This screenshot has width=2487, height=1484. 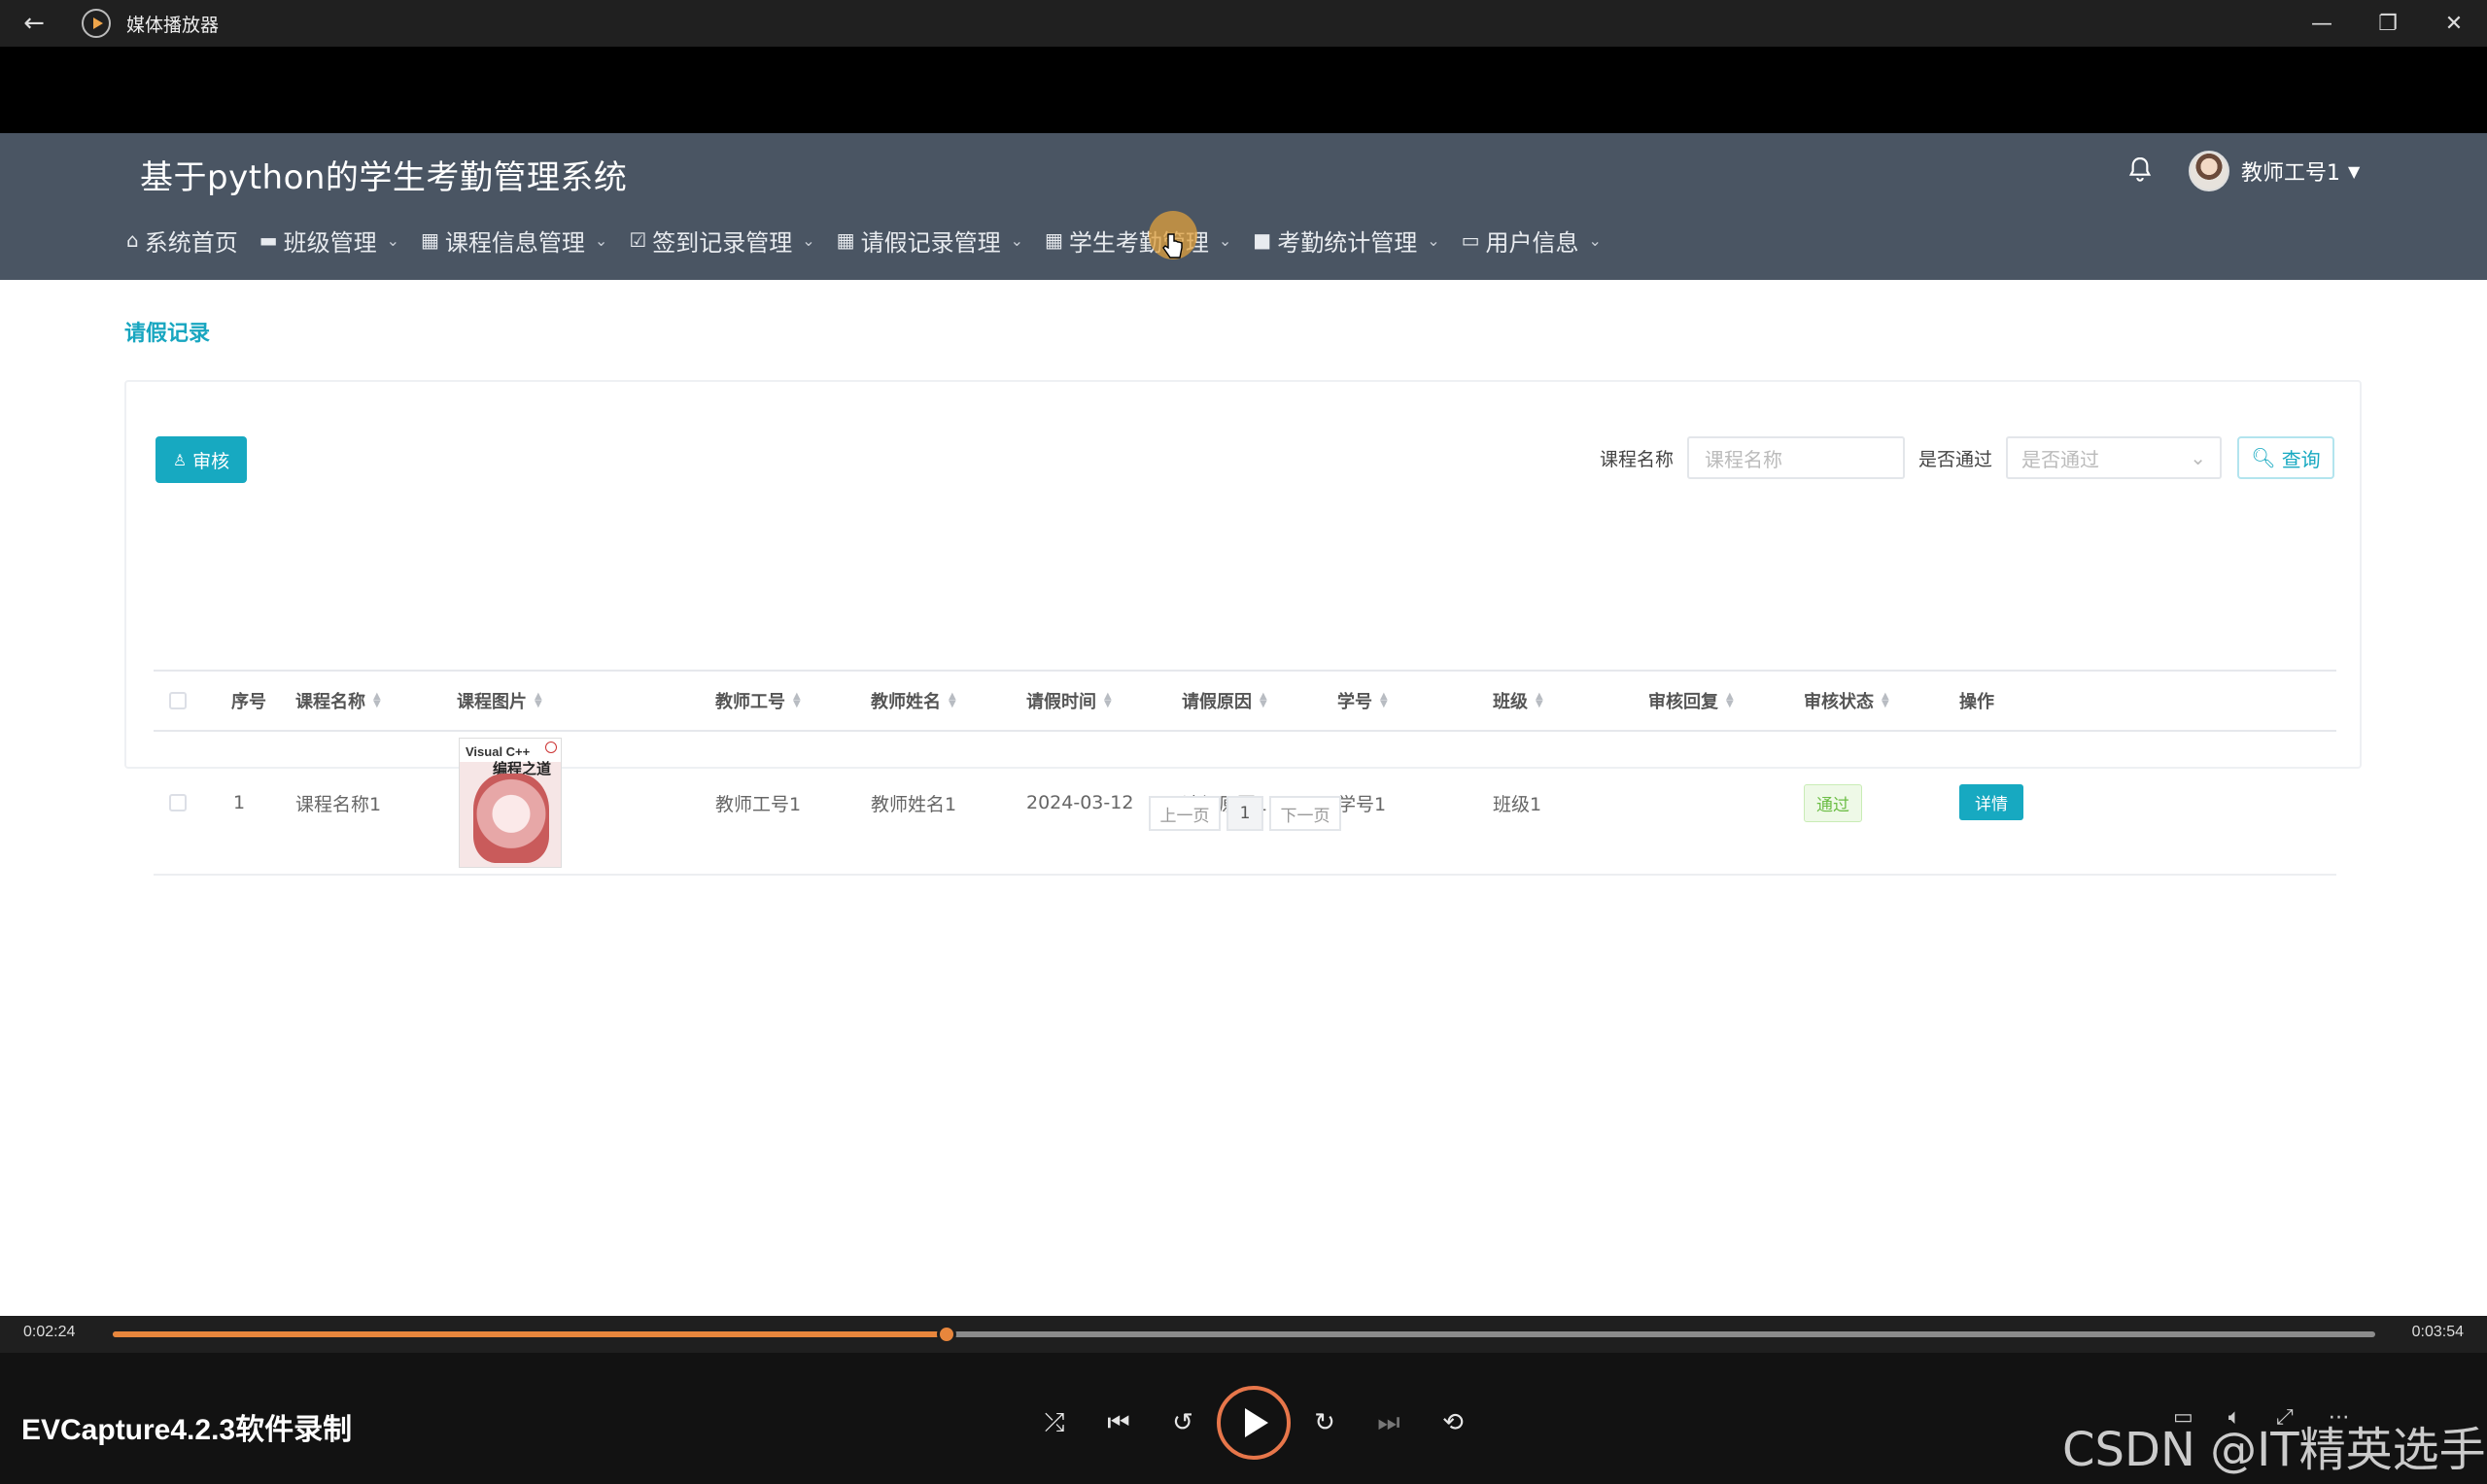 I want to click on home-icon: ⌂, so click(x=132, y=240).